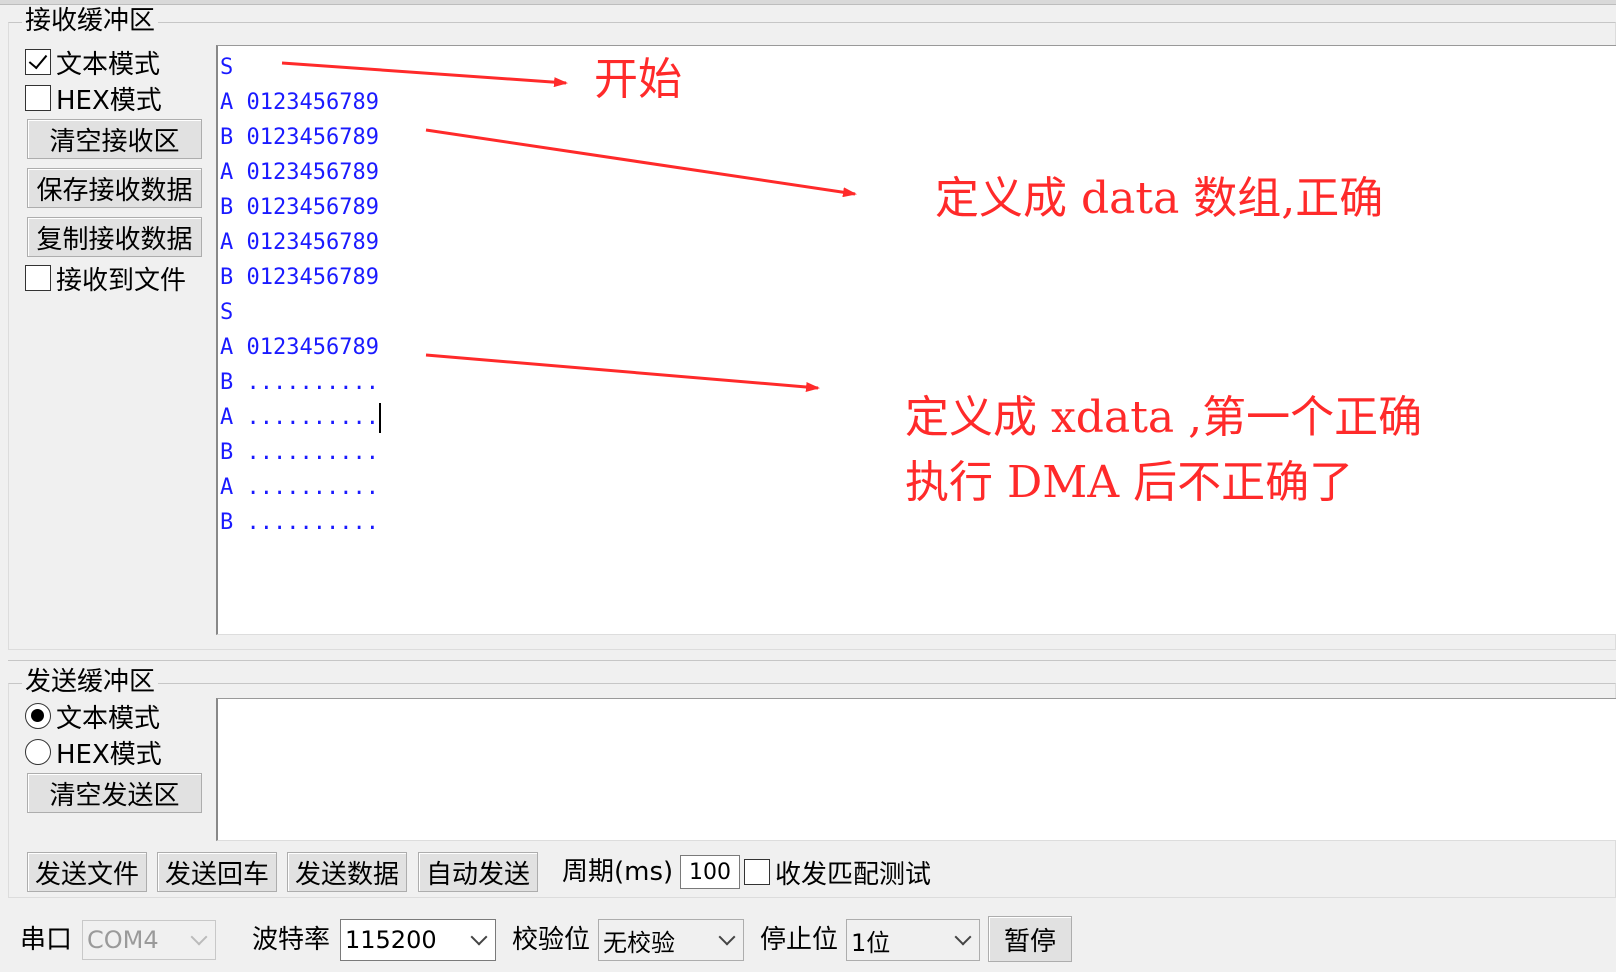 The image size is (1616, 972). What do you see at coordinates (1164, 417) in the screenshot?
I see `annotation-xdata-line1: 定义成 xdata ,第一个正确` at bounding box center [1164, 417].